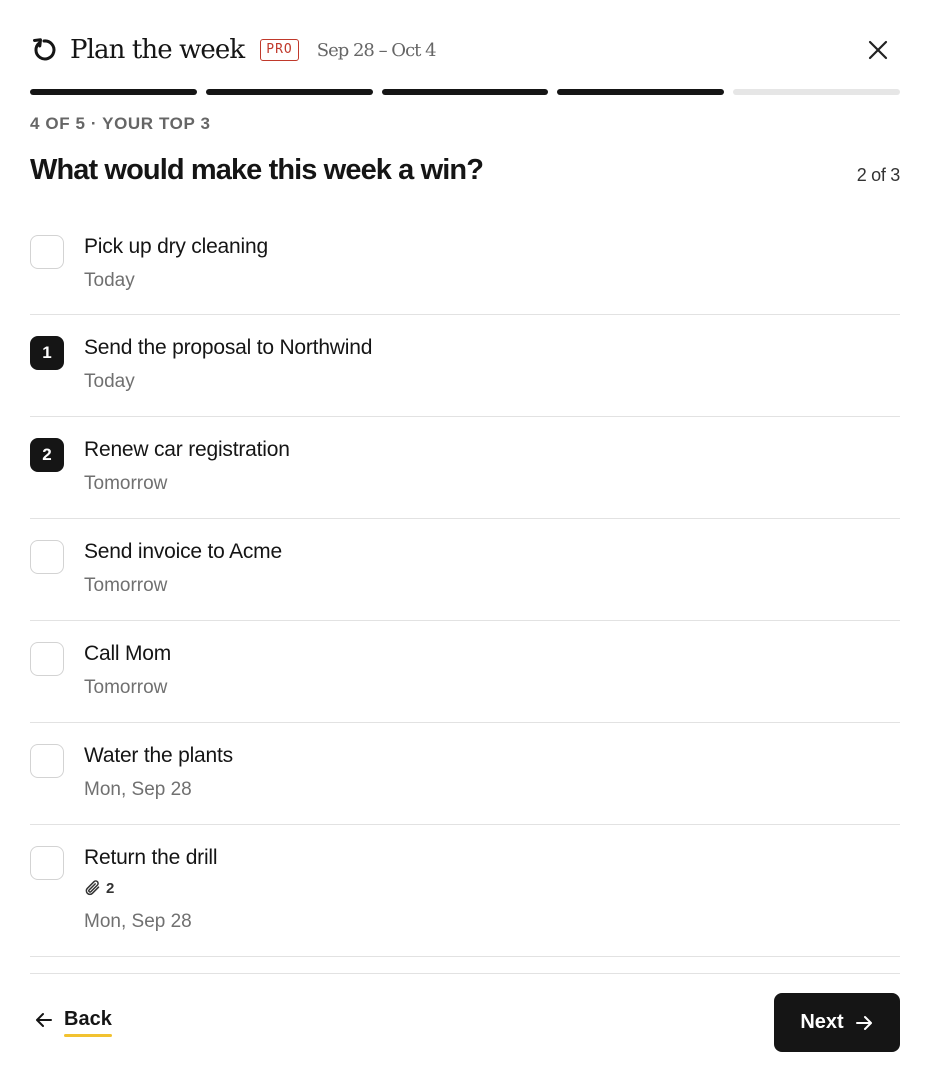 Image resolution: width=930 pixels, height=1083 pixels. I want to click on task-row: Return the drill 2 Mon, Sep 28, so click(465, 891).